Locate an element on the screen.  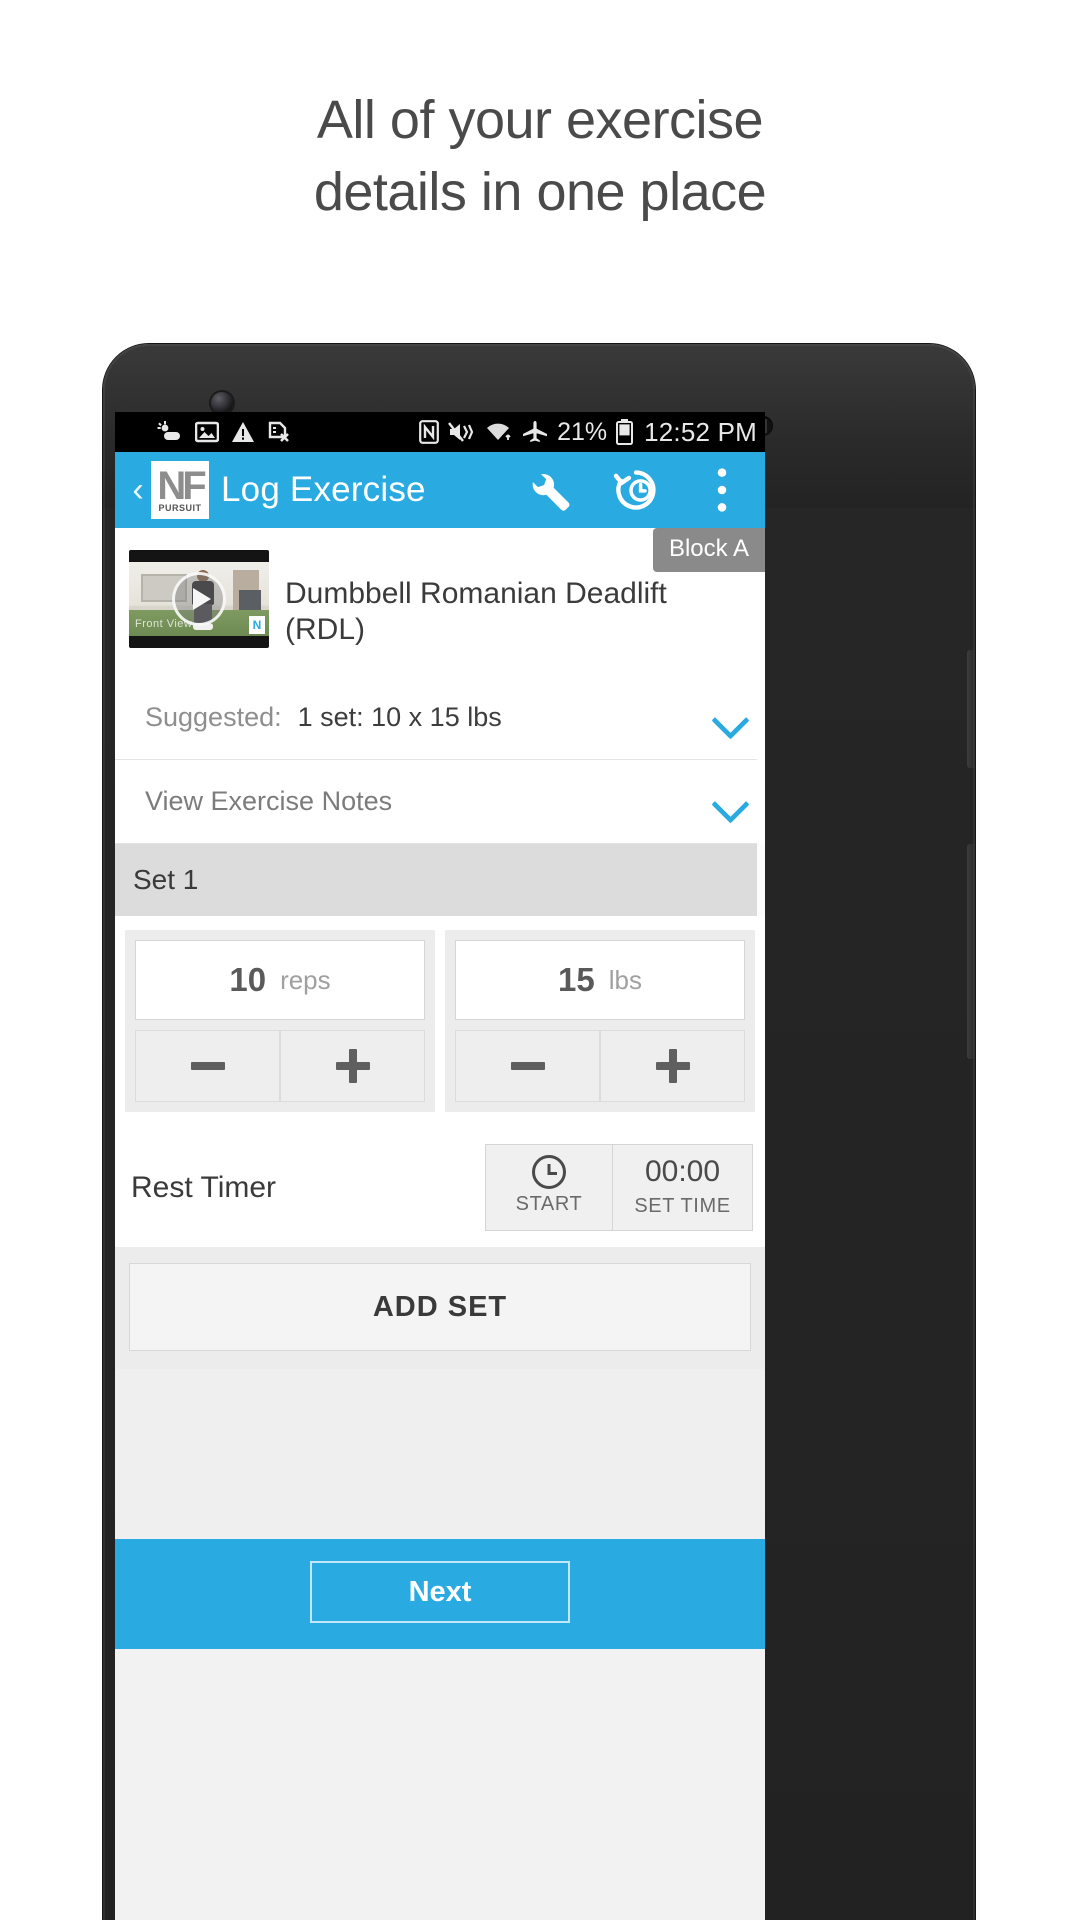
front-camera is located at coordinates (222, 403).